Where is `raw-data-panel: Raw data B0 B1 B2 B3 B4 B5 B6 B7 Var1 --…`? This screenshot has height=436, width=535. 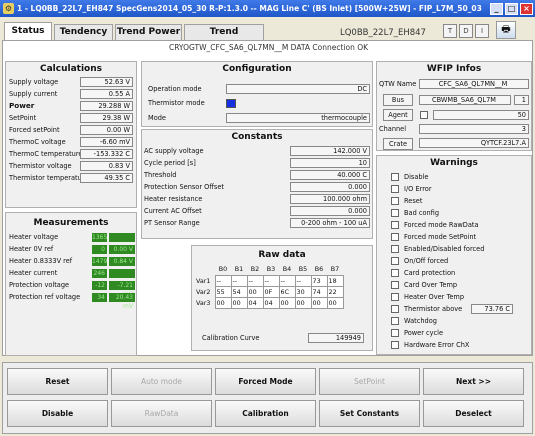 raw-data-panel: Raw data B0 B1 B2 B3 B4 B5 B6 B7 Var1 --… is located at coordinates (282, 298).